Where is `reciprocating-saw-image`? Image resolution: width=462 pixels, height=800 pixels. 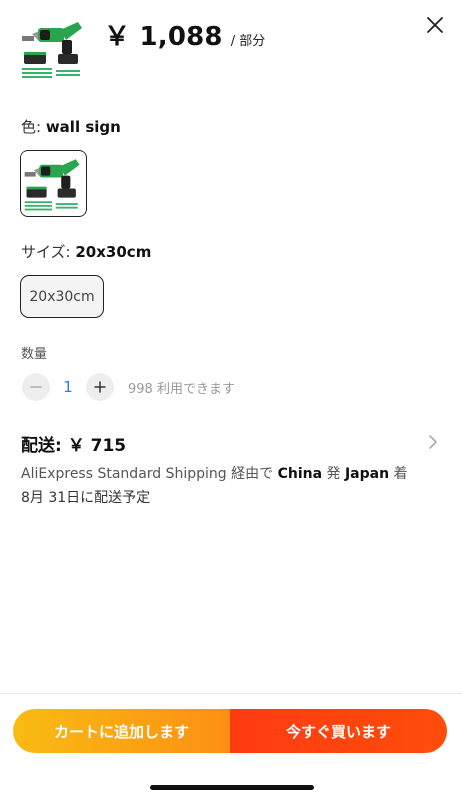
reciprocating-saw-image is located at coordinates (53, 48).